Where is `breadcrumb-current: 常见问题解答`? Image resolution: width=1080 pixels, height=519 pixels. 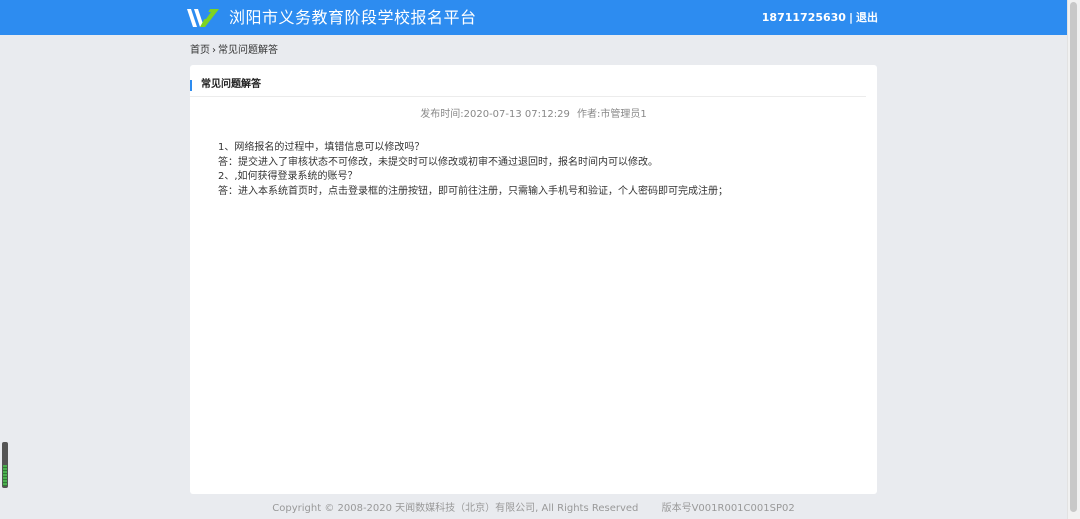
breadcrumb-current: 常见问题解答 is located at coordinates (248, 50).